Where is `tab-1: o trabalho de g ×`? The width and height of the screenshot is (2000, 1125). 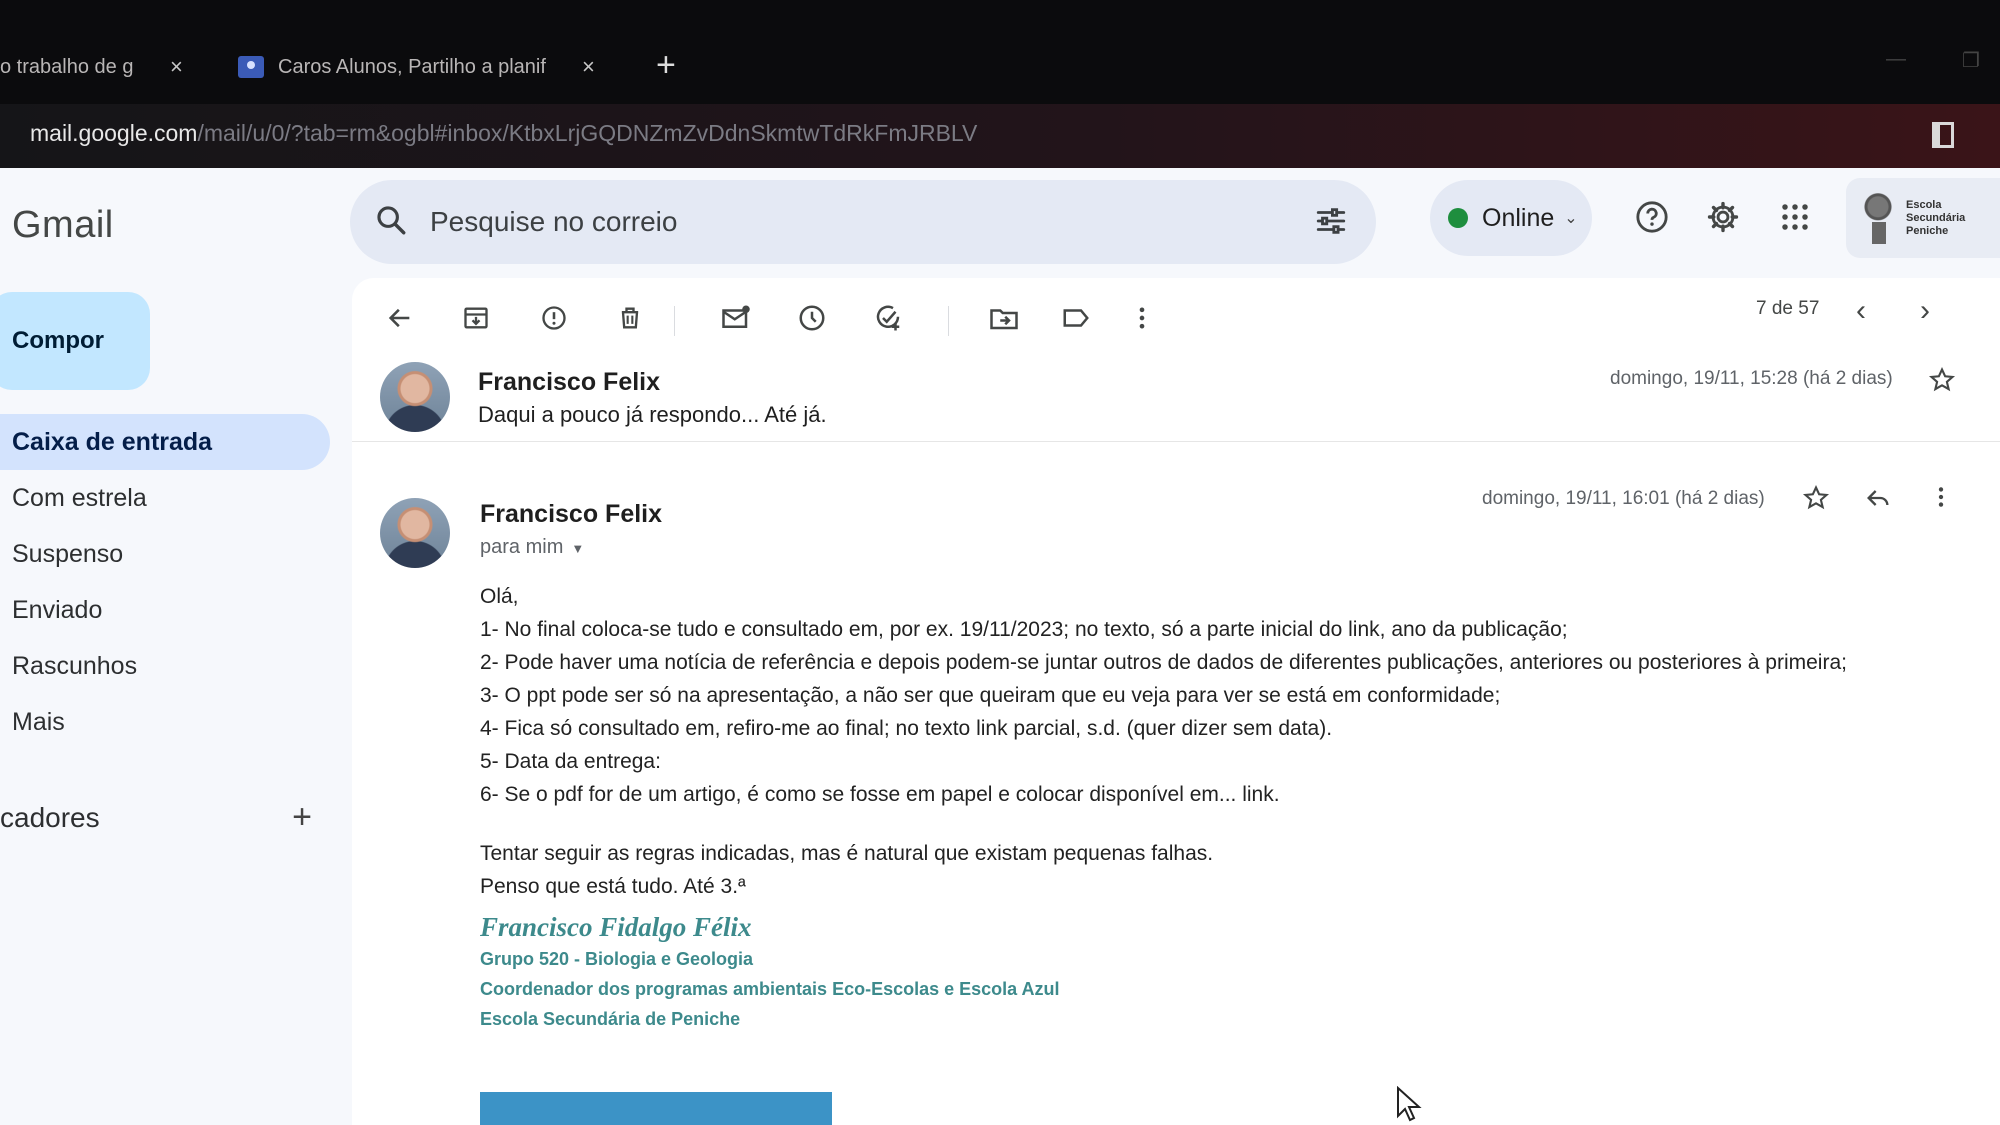 tab-1: o trabalho de g × is located at coordinates (105, 67).